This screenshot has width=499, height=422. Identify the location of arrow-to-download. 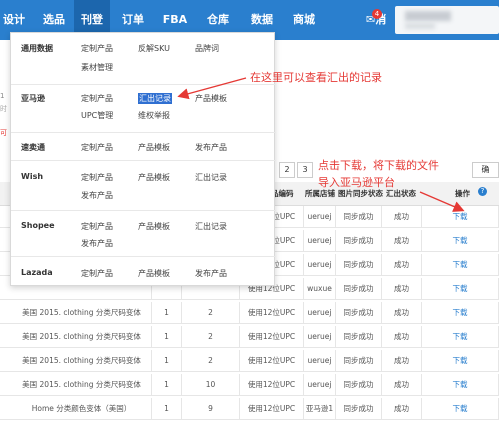
(442, 201).